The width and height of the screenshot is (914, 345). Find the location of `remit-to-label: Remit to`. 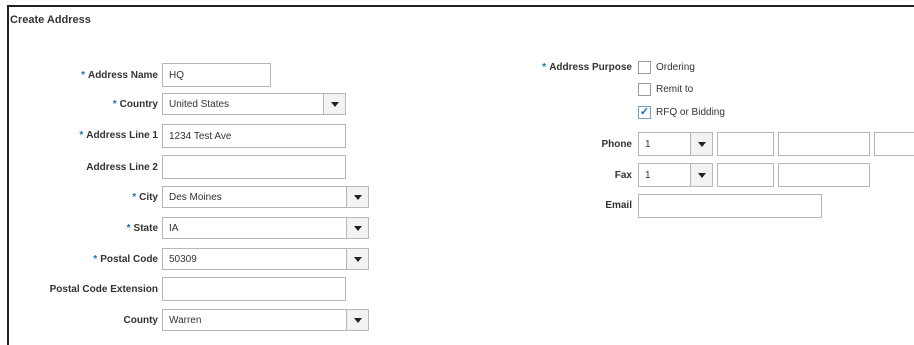

remit-to-label: Remit to is located at coordinates (675, 89).